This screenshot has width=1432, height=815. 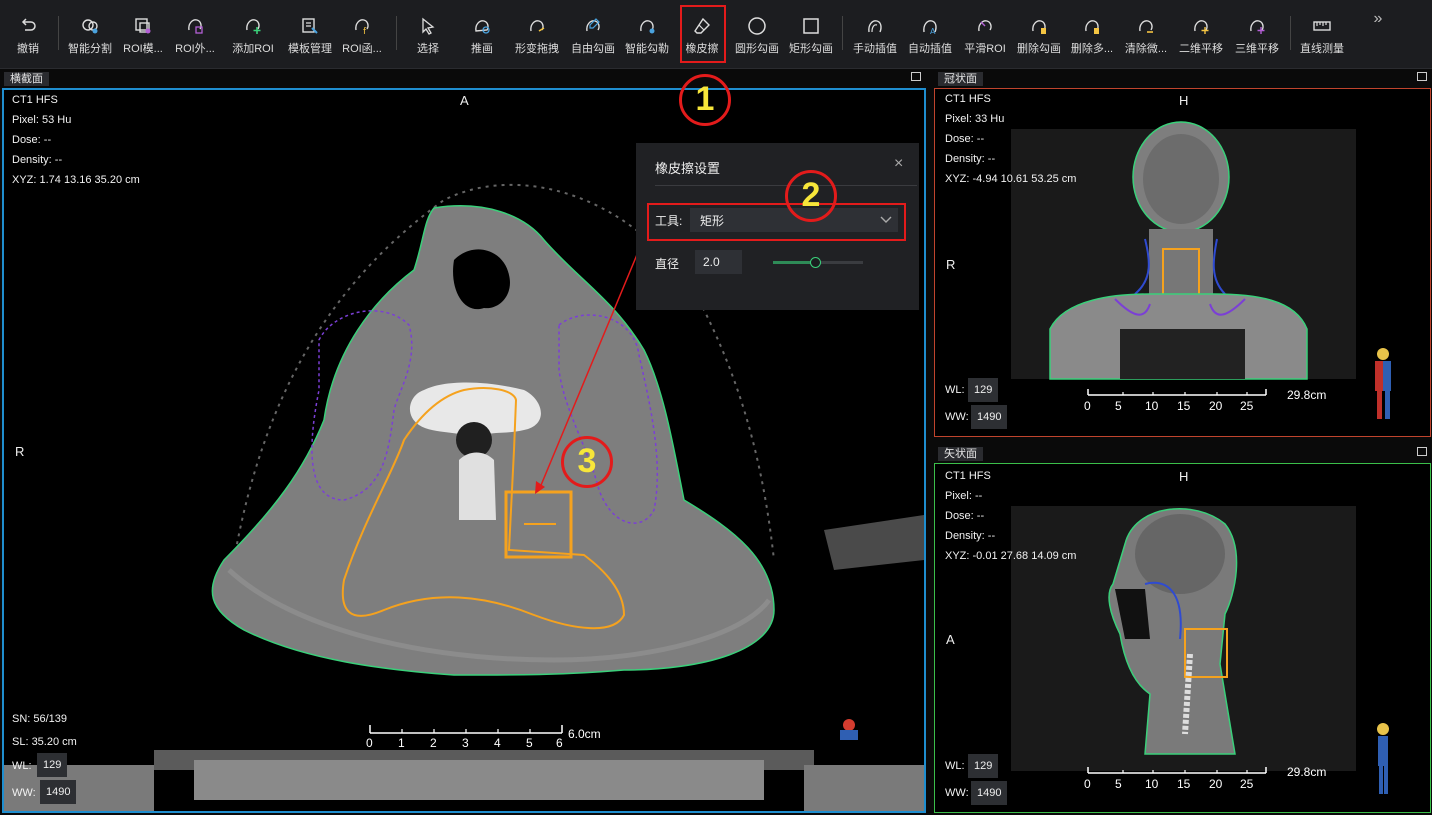 I want to click on roi-expand-icon, so click(x=195, y=26).